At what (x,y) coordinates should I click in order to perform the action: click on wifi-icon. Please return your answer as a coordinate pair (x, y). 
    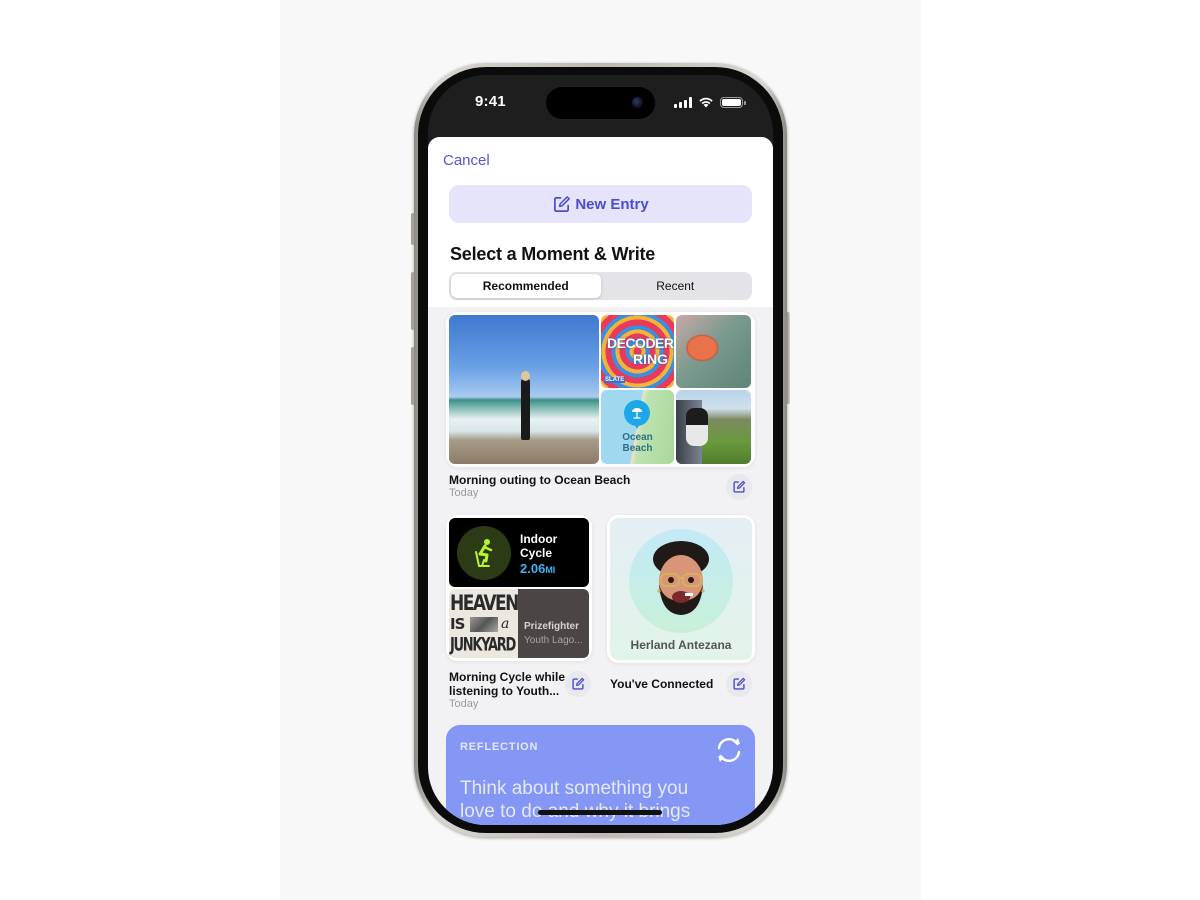
    Looking at the image, I should click on (706, 102).